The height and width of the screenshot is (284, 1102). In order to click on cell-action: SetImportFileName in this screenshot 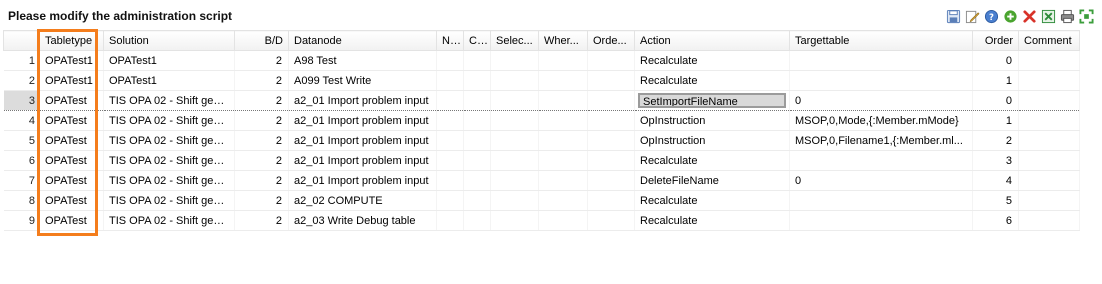, I will do `click(712, 100)`.